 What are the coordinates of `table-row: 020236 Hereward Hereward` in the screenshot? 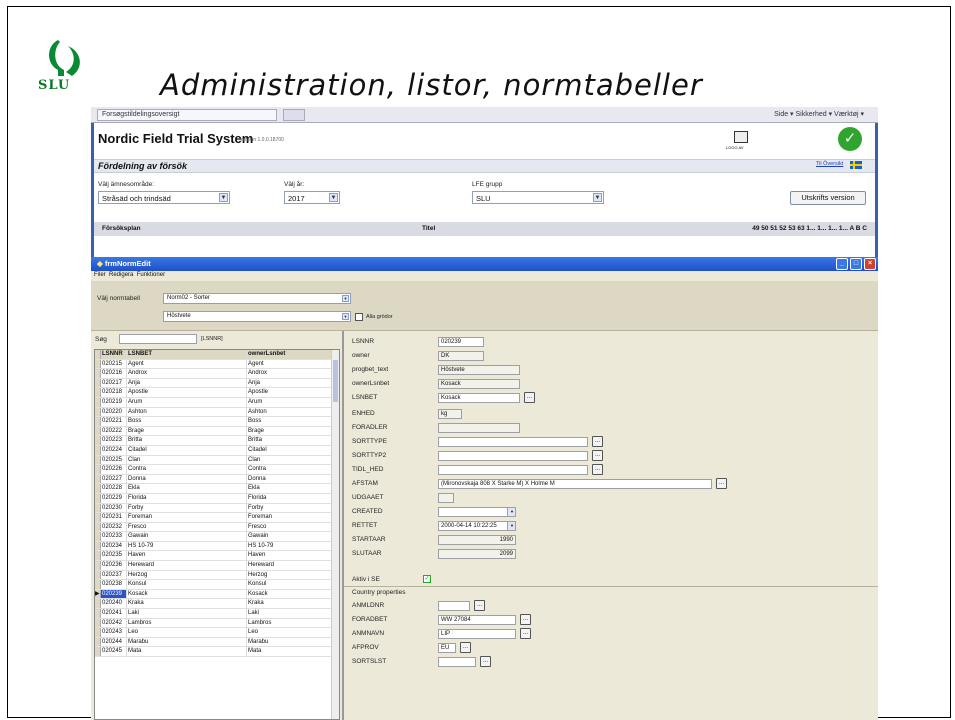 It's located at (217, 566).